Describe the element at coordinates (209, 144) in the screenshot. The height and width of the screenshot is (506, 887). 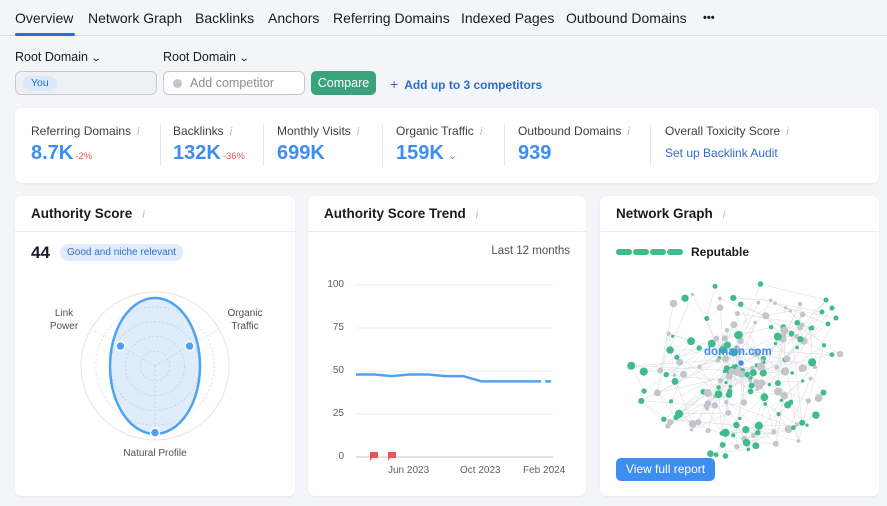
I see `metric-backlinks: Backlinks i 132K -36%` at that location.